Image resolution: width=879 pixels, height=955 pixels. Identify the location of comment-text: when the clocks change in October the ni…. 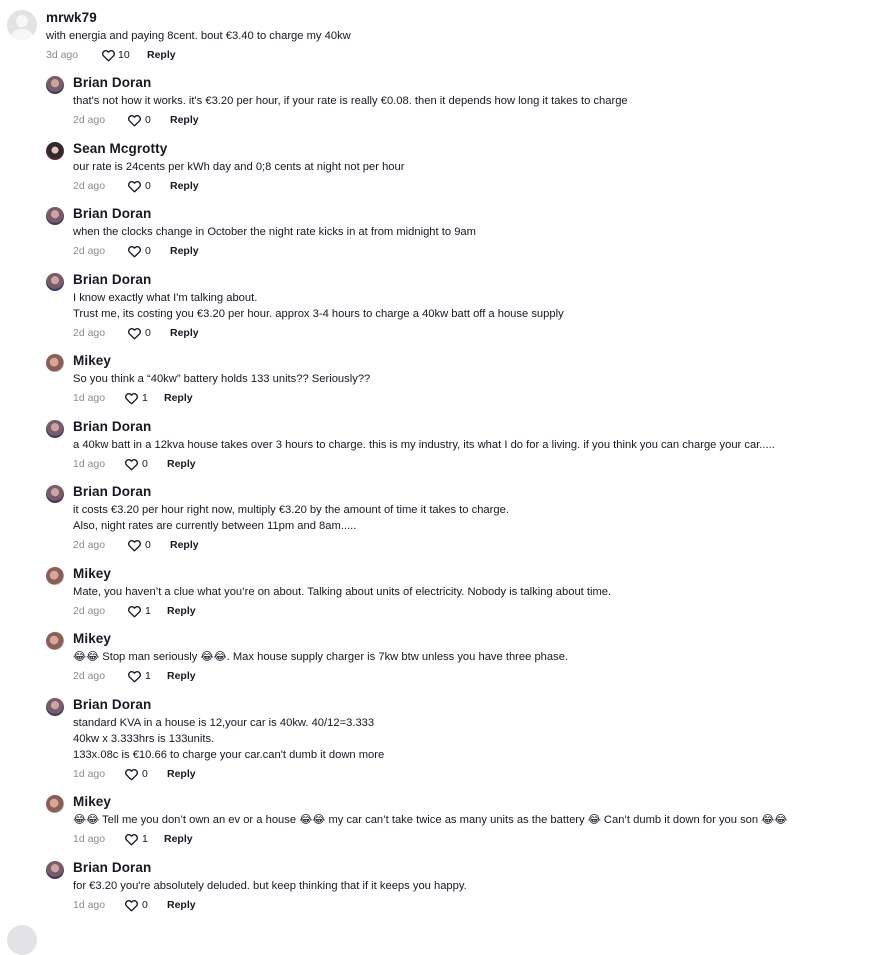
(274, 232).